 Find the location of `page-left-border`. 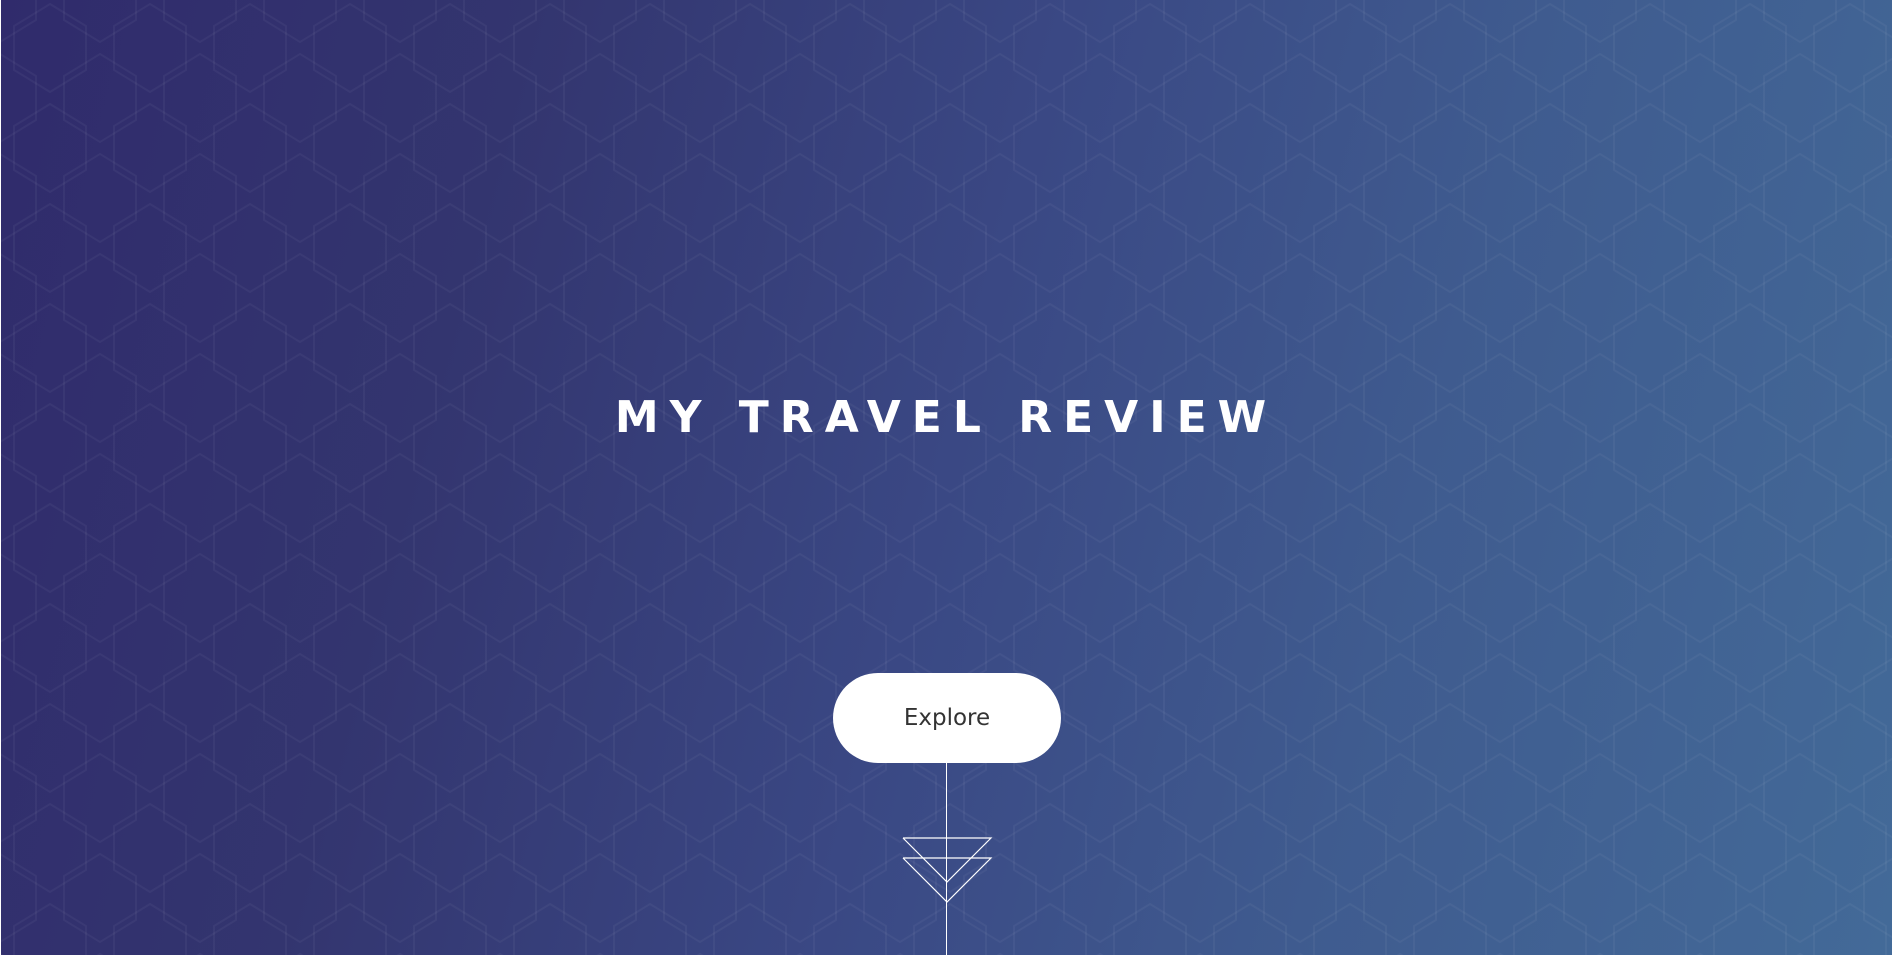

page-left-border is located at coordinates (0, 477).